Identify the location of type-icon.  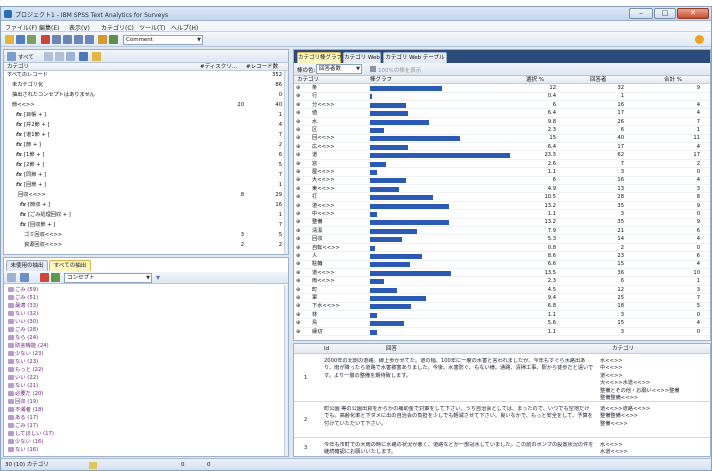
(55, 277).